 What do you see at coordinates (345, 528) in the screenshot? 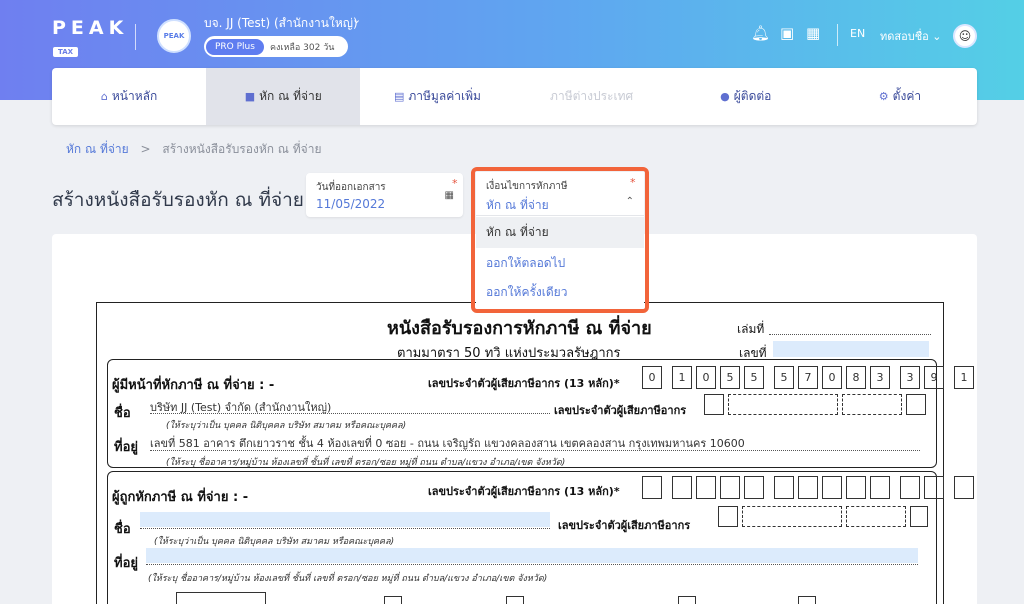
I see `payee-name-line` at bounding box center [345, 528].